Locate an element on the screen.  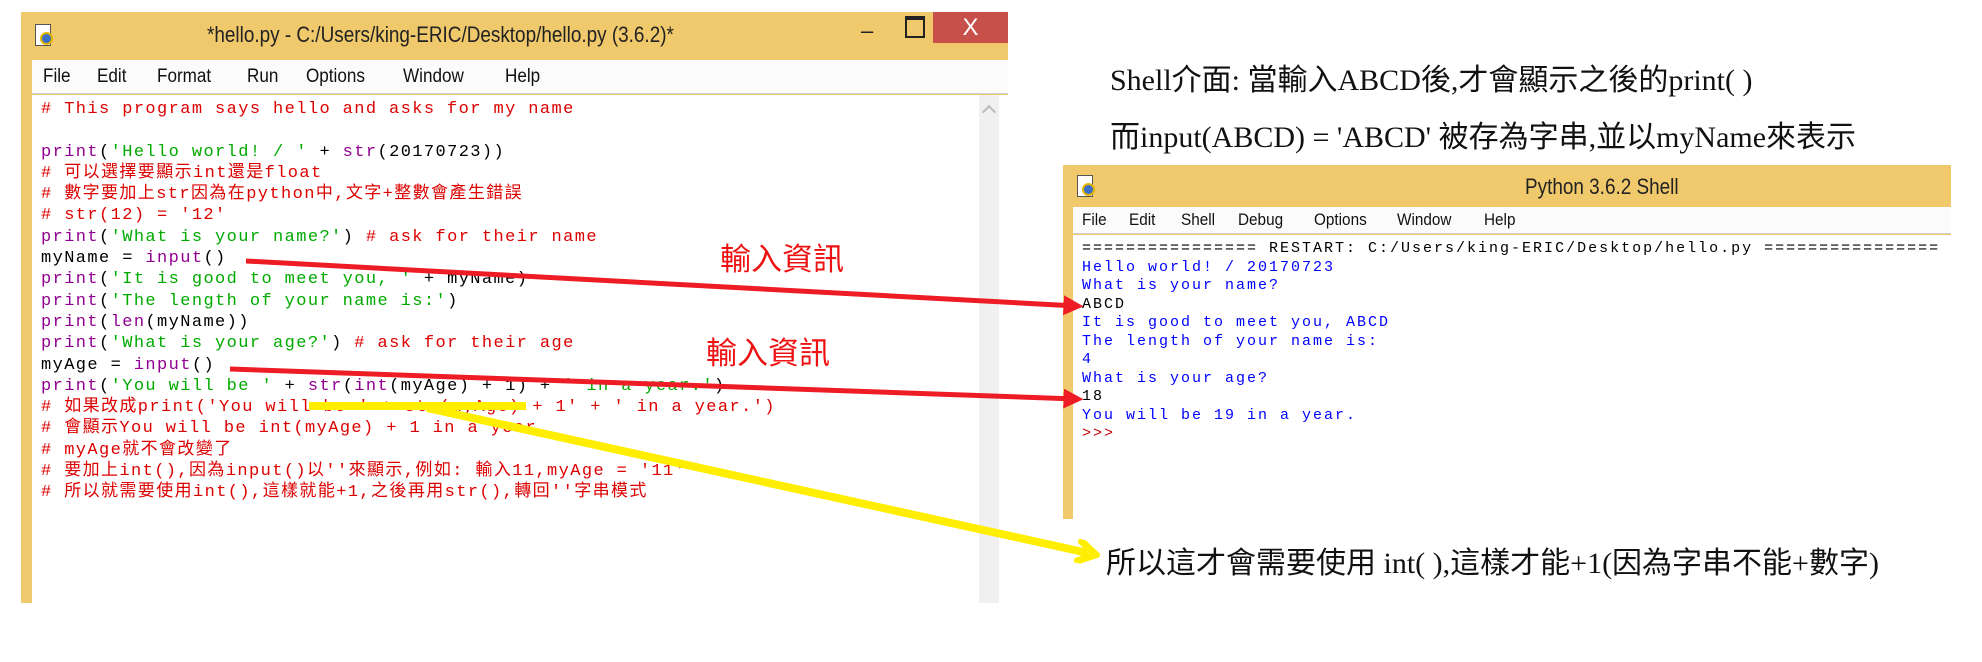
yellow-arrow is located at coordinates (757, 478).